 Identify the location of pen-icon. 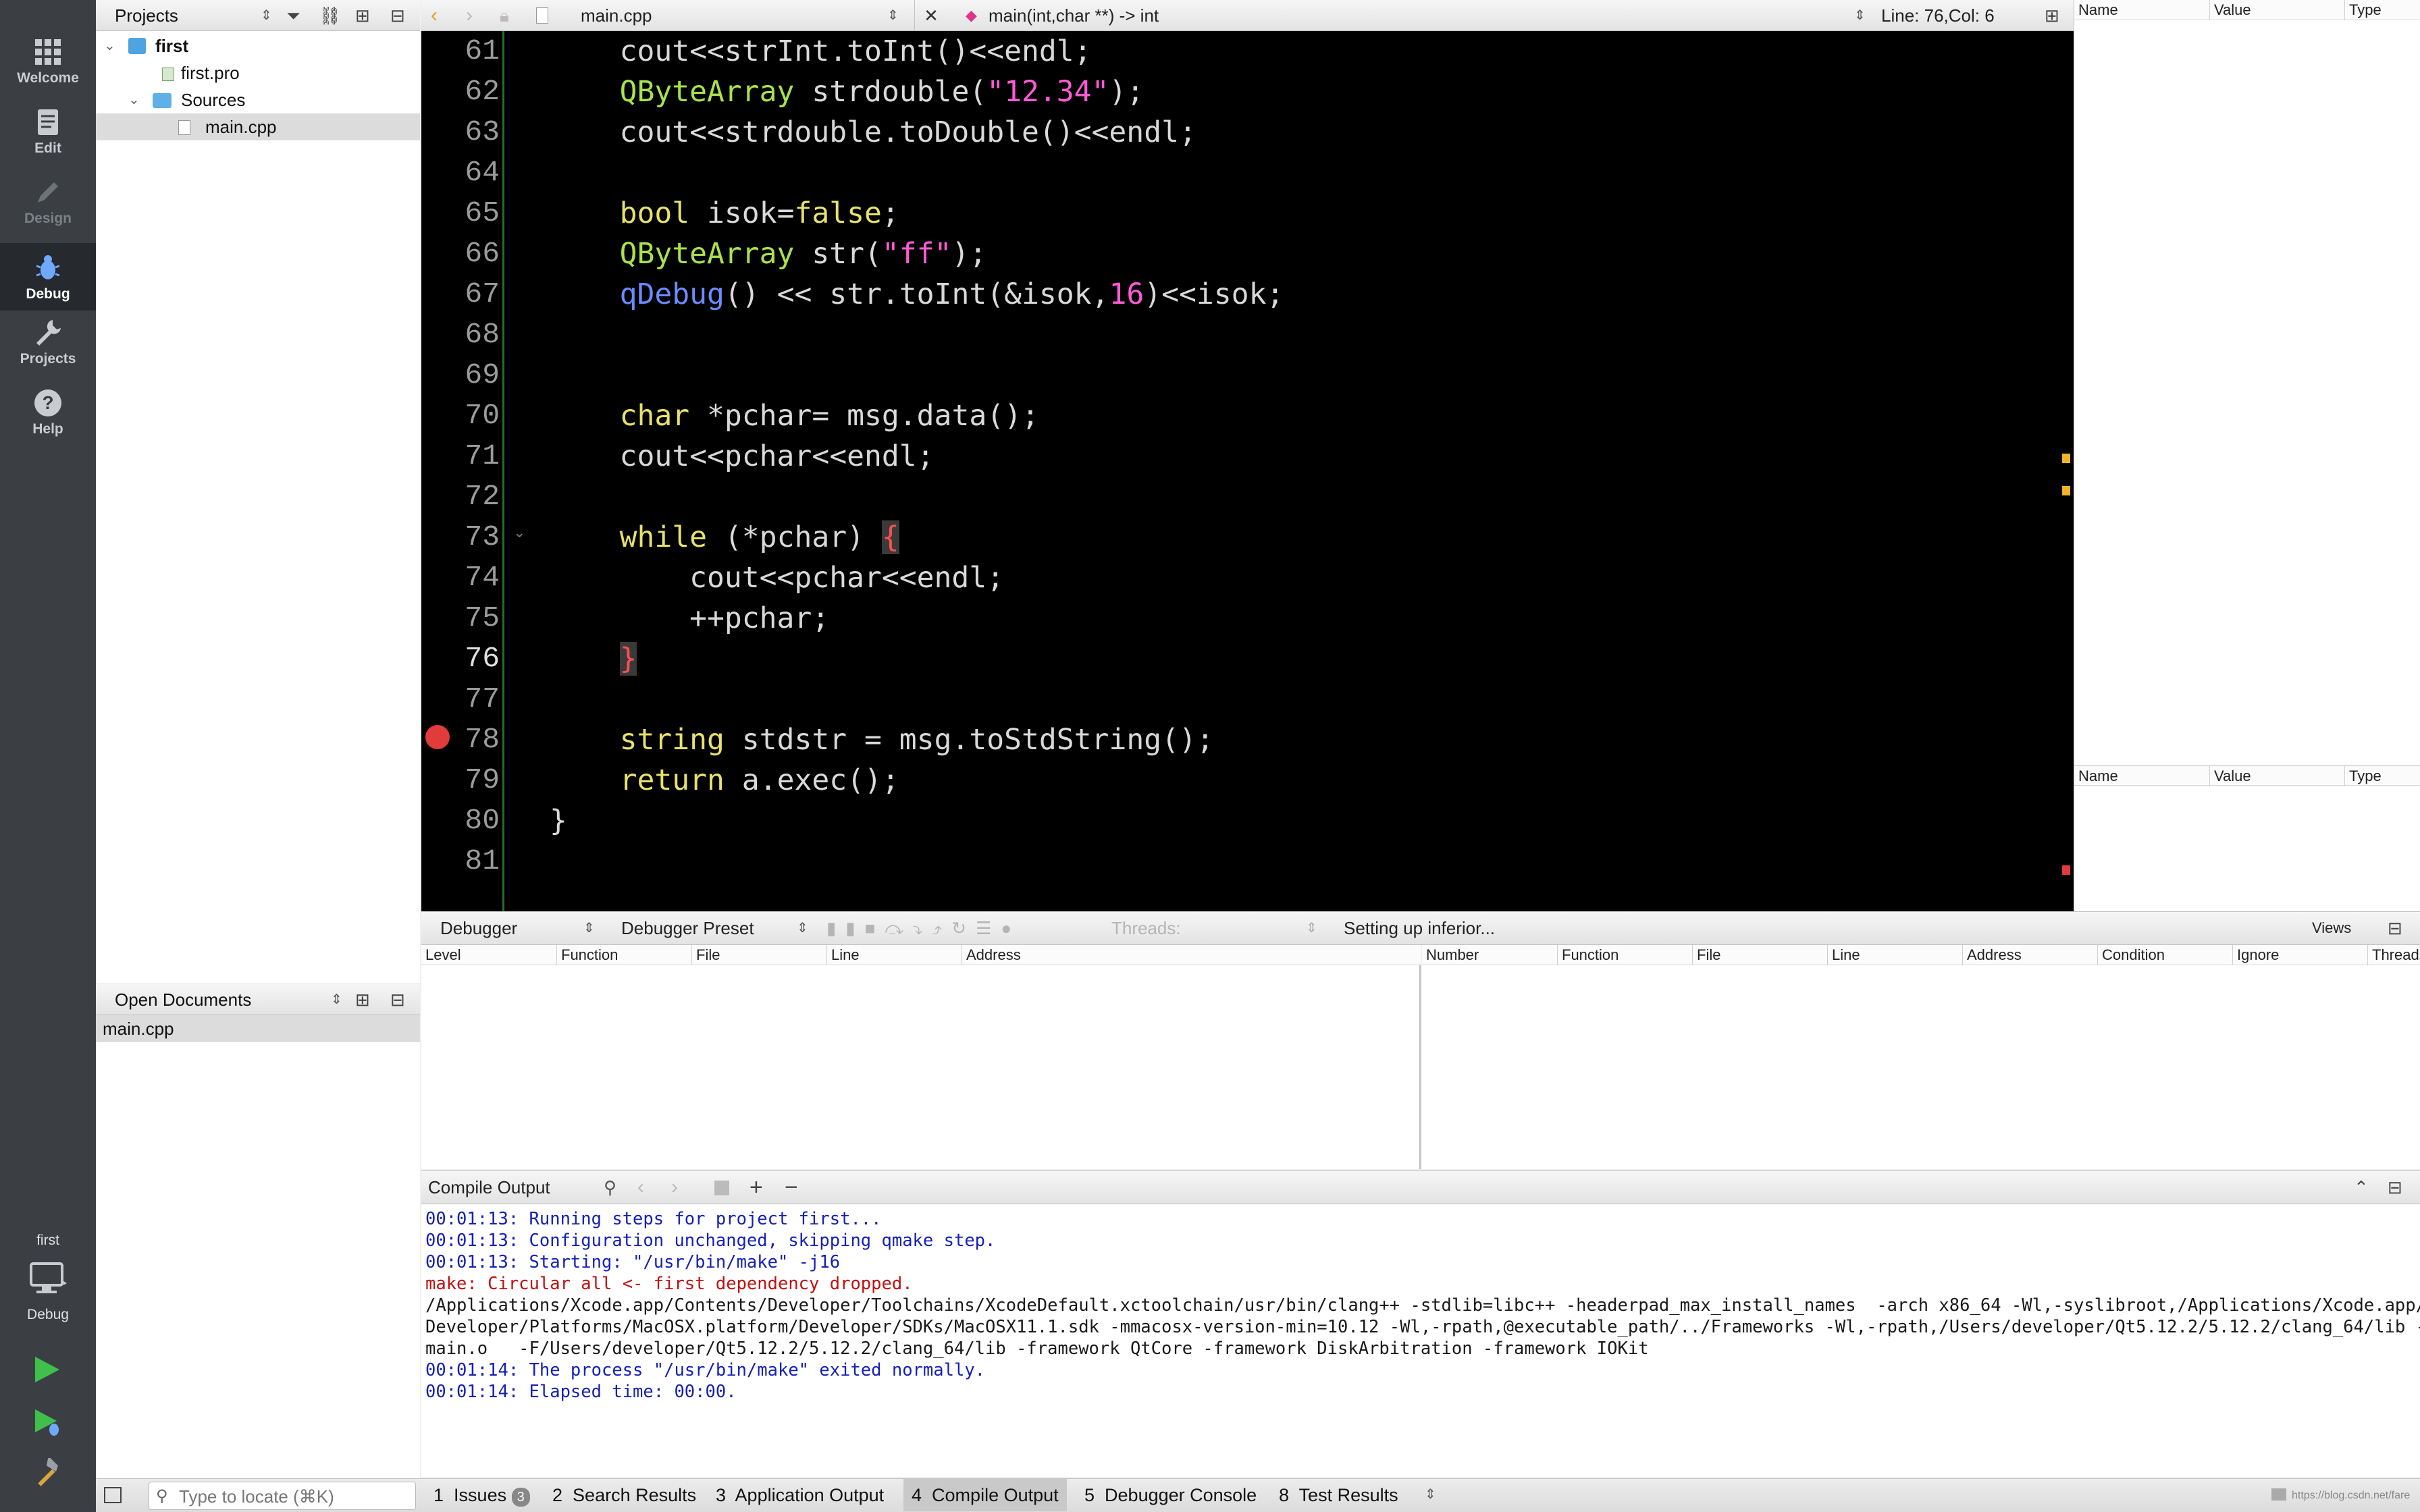
(47, 192).